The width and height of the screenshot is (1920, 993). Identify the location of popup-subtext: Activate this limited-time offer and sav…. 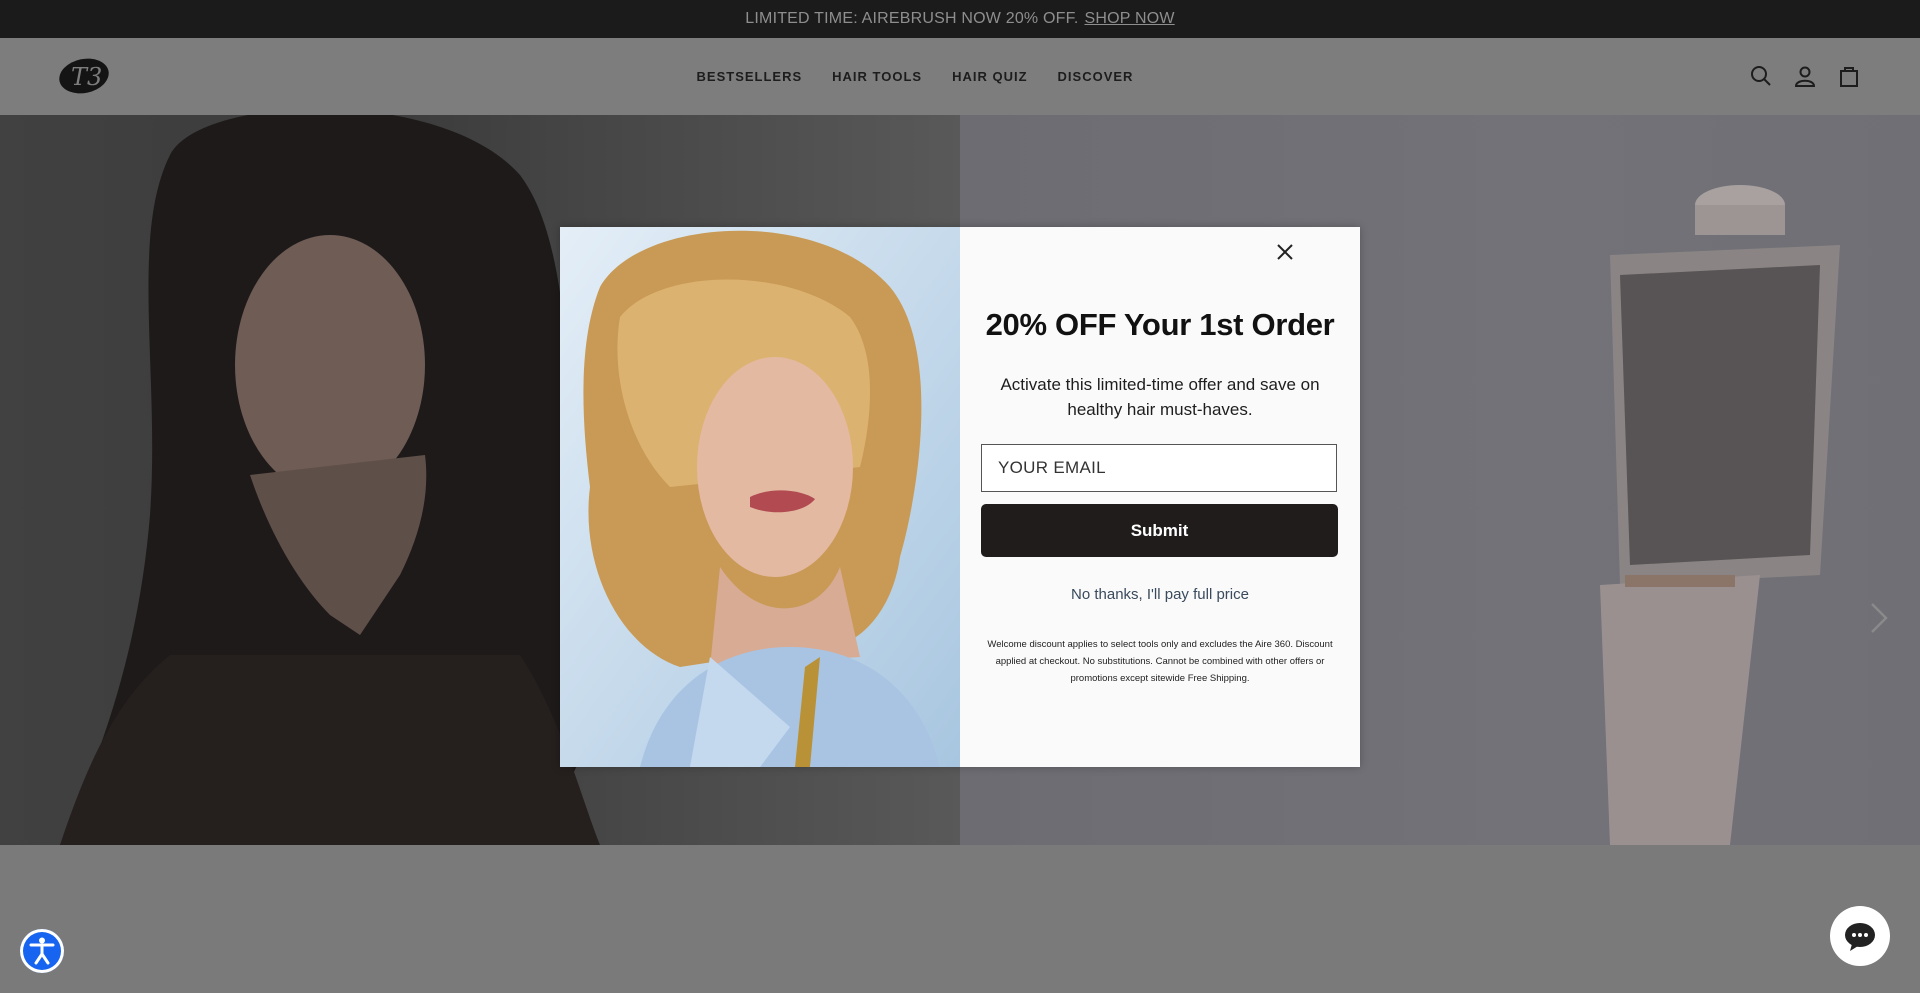
(1160, 397).